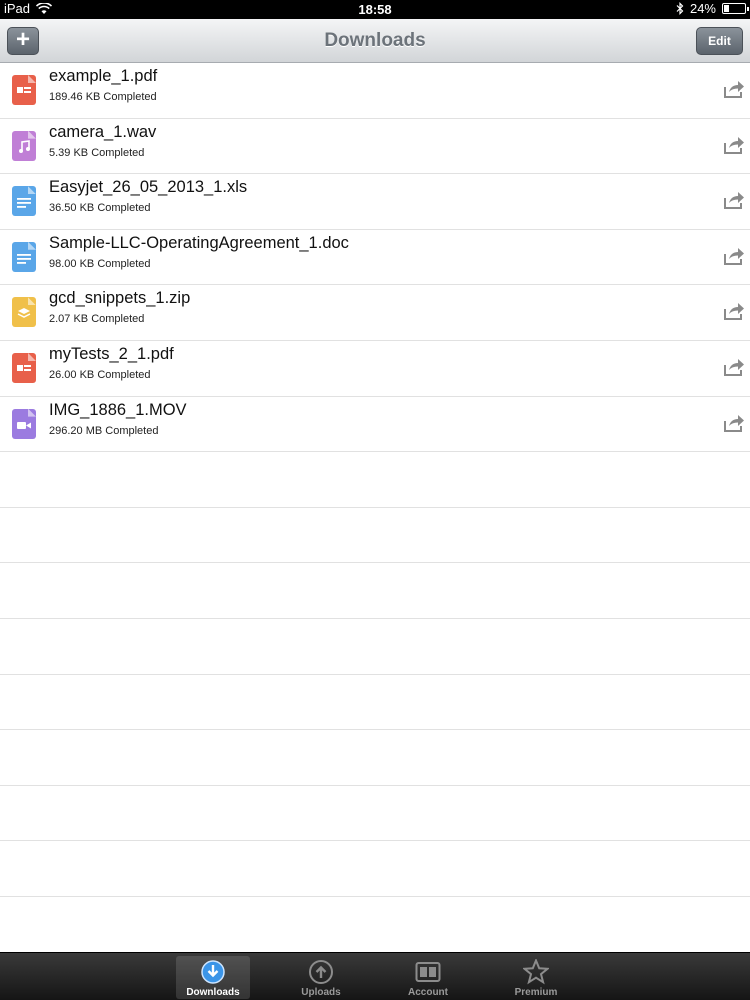 The width and height of the screenshot is (750, 1000). I want to click on tab-label: Downloads, so click(213, 992).